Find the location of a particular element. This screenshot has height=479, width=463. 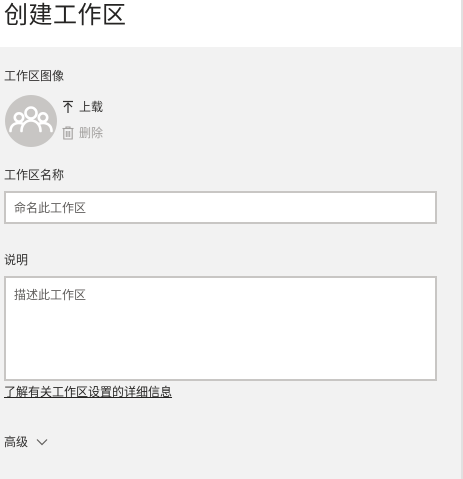

upload-arrow-icon is located at coordinates (68, 107).